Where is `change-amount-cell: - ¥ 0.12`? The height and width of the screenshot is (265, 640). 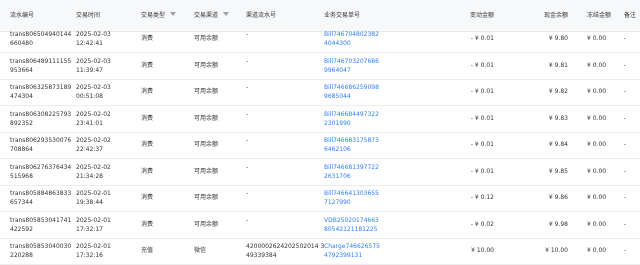
change-amount-cell: - ¥ 0.12 is located at coordinates (482, 197).